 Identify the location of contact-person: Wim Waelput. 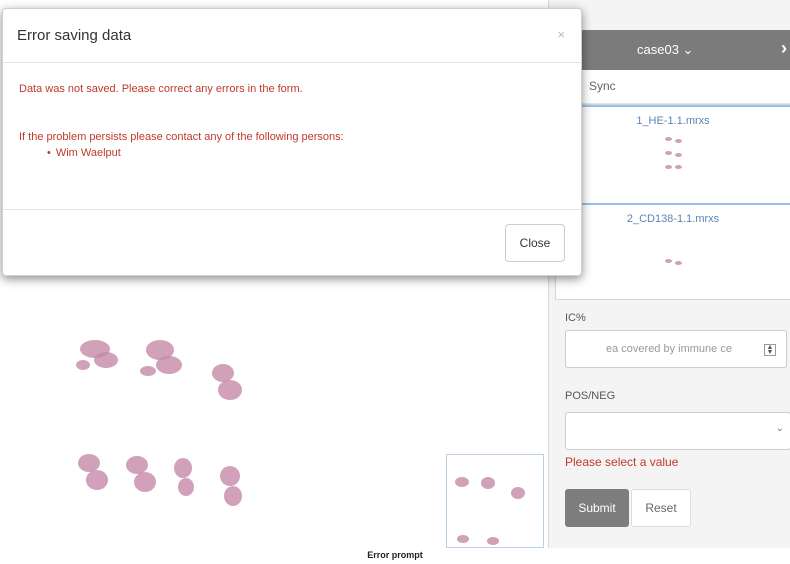
(84, 153).